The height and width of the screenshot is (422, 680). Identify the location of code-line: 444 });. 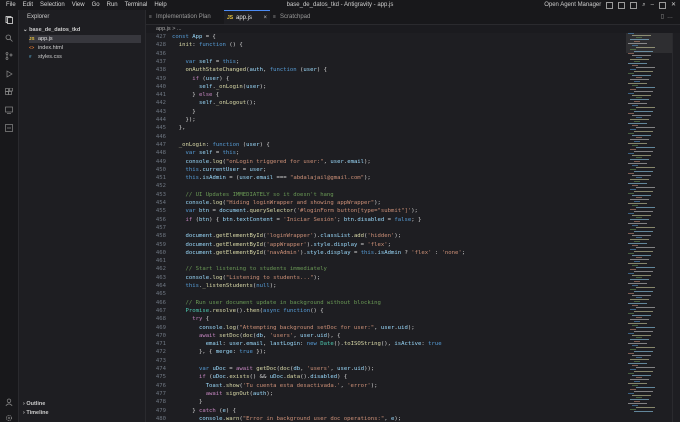
(386, 120).